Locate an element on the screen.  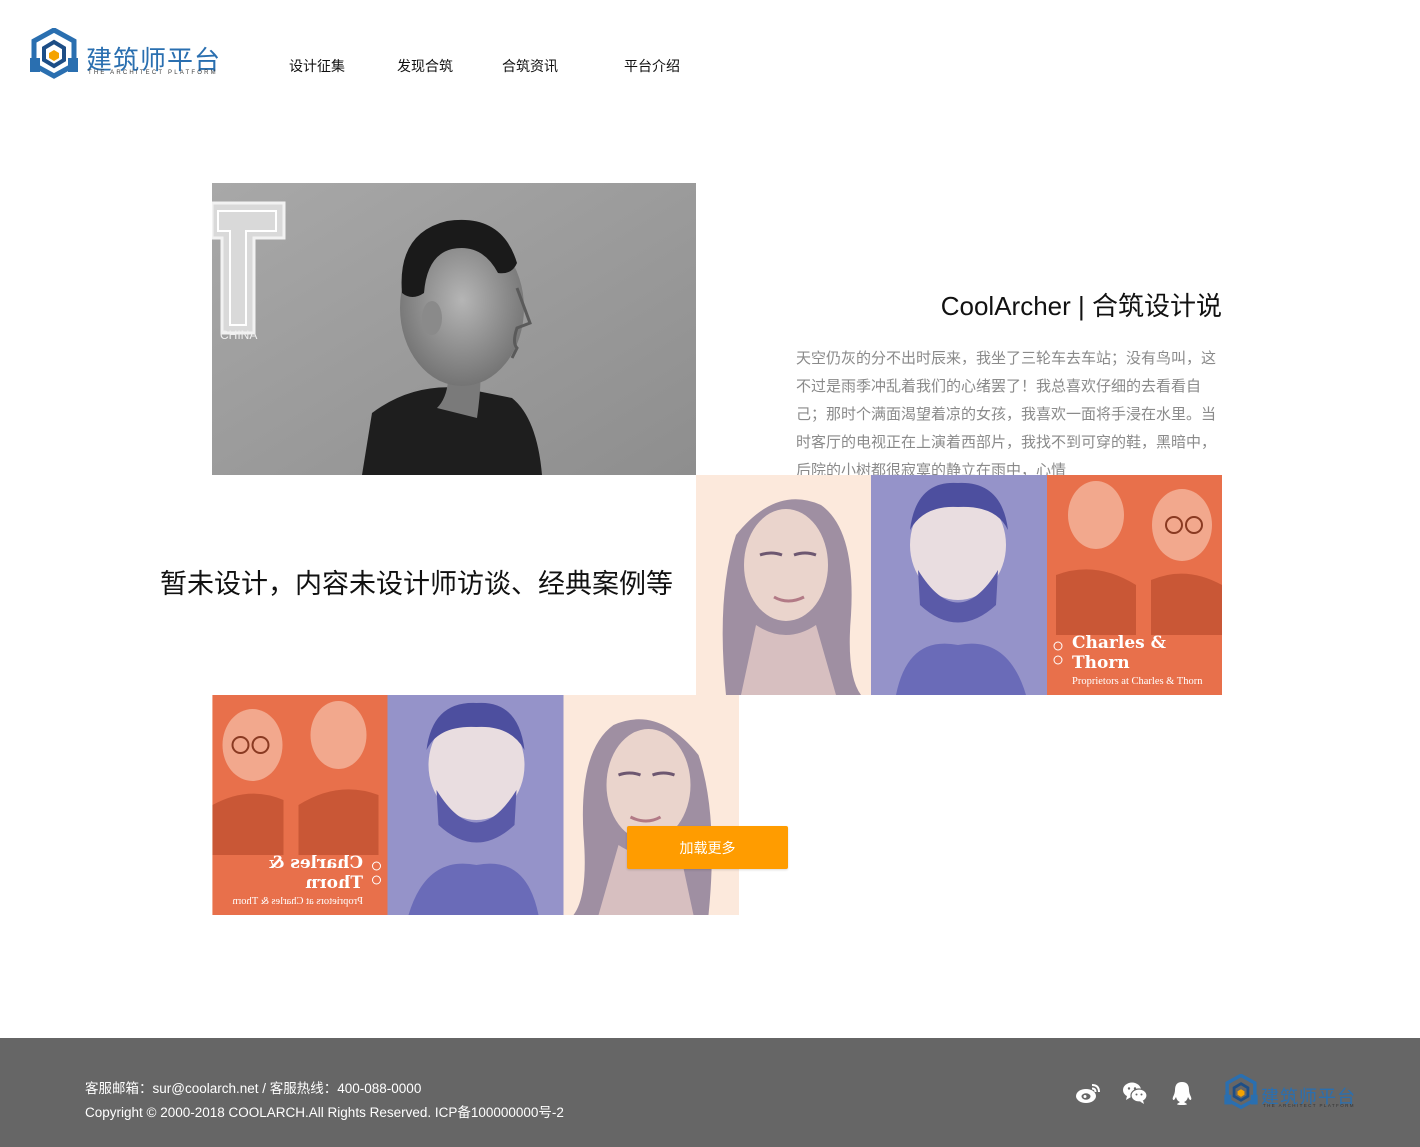
site-logo: 建筑师平台 THE ARCHITECT PLATFORM is located at coordinates (133, 56).